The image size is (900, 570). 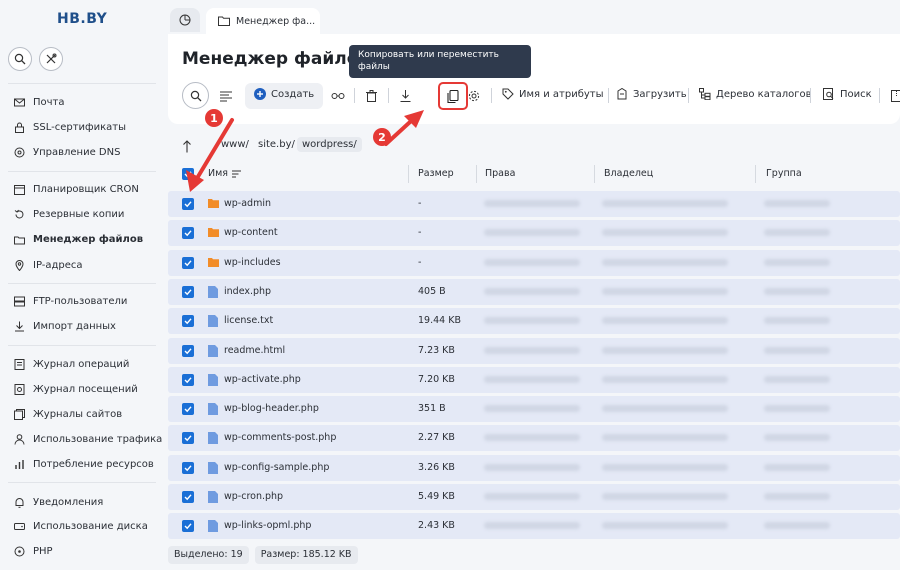 I want to click on file-name: wp-admin, so click(x=247, y=203).